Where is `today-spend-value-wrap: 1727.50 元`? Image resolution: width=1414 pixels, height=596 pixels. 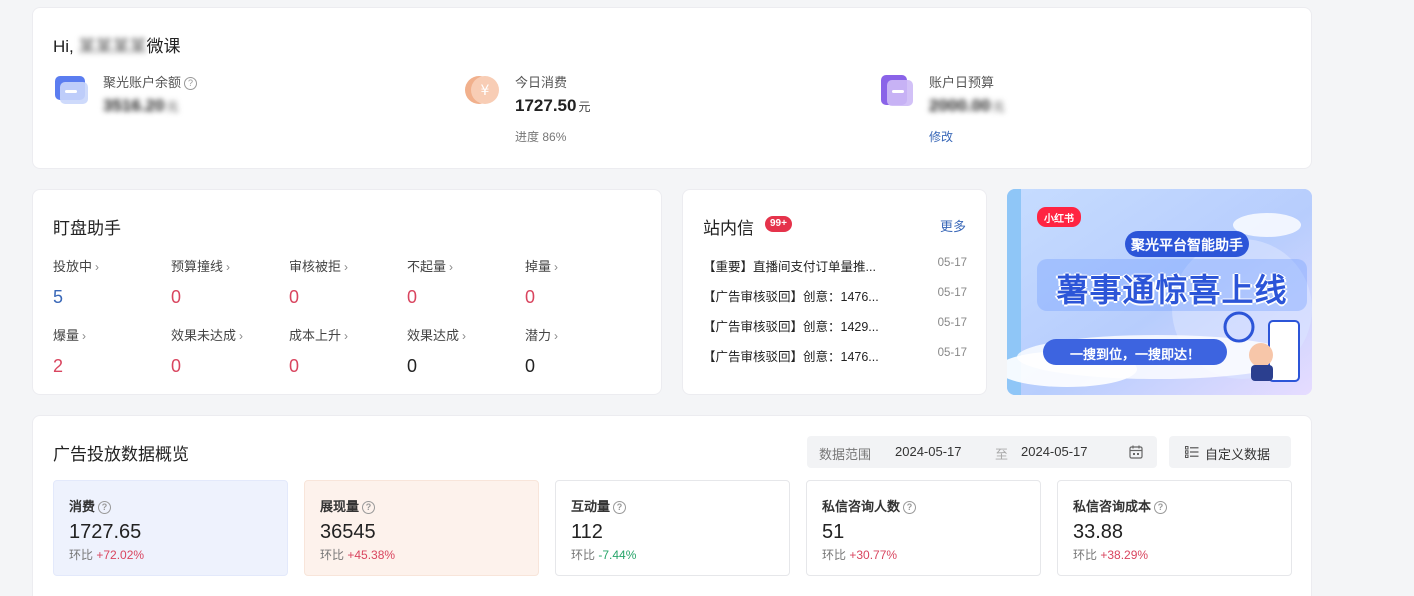 today-spend-value-wrap: 1727.50 元 is located at coordinates (552, 106).